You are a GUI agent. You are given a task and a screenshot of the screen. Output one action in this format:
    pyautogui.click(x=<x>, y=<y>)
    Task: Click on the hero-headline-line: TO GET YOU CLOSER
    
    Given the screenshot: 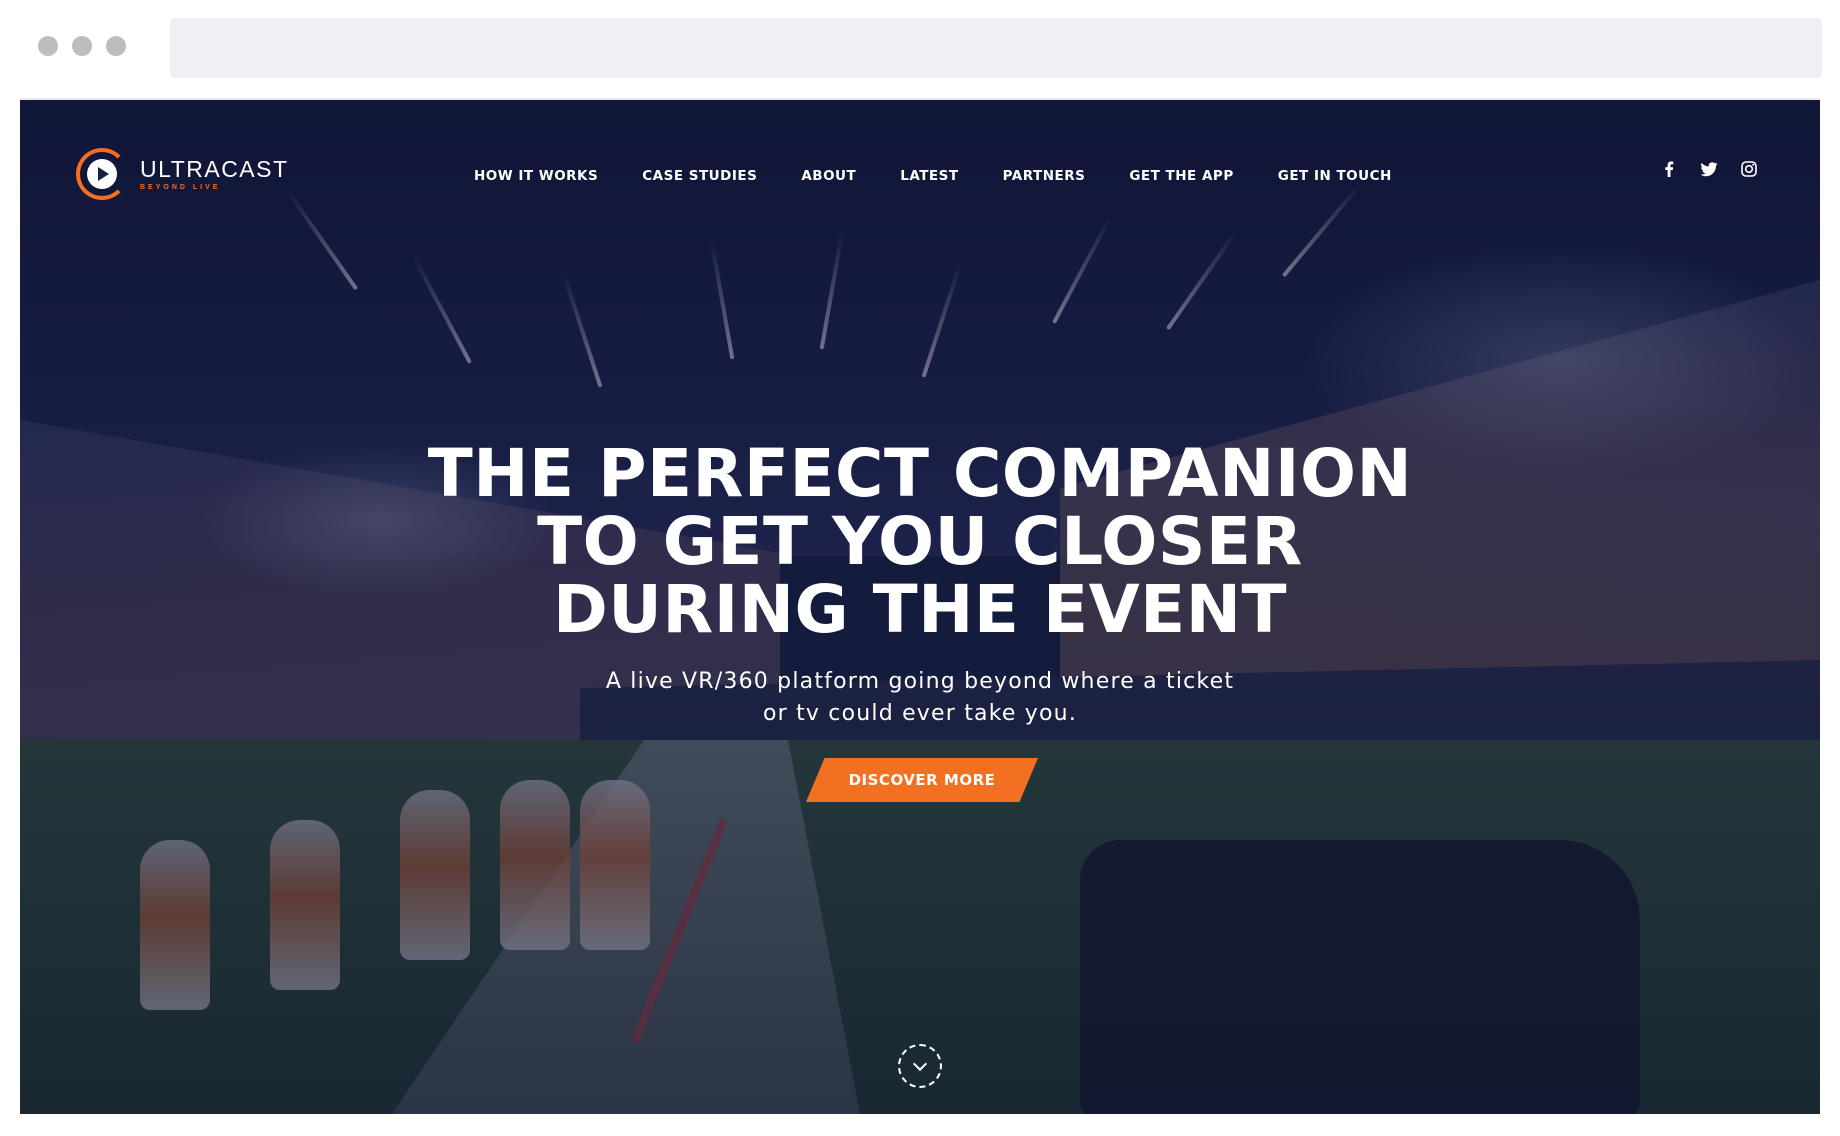 What is the action you would take?
    pyautogui.click(x=920, y=541)
    